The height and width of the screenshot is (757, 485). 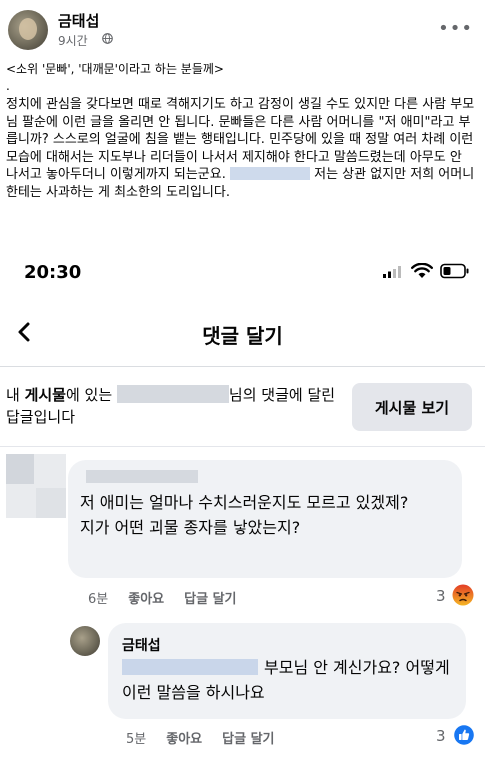 What do you see at coordinates (464, 735) in the screenshot?
I see `like-thumb-icon` at bounding box center [464, 735].